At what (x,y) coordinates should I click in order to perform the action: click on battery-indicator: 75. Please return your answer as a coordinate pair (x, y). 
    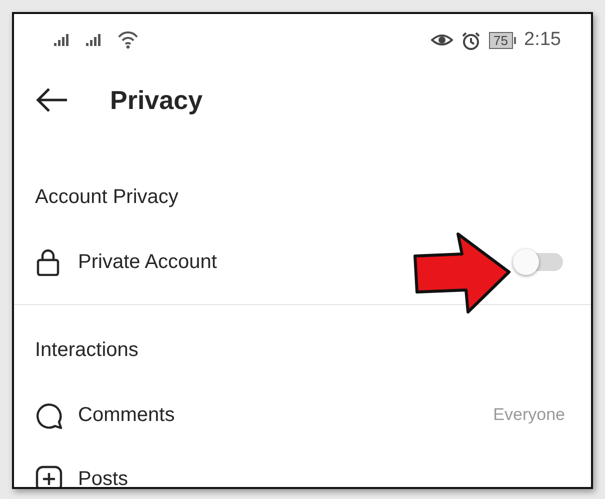
    Looking at the image, I should click on (502, 40).